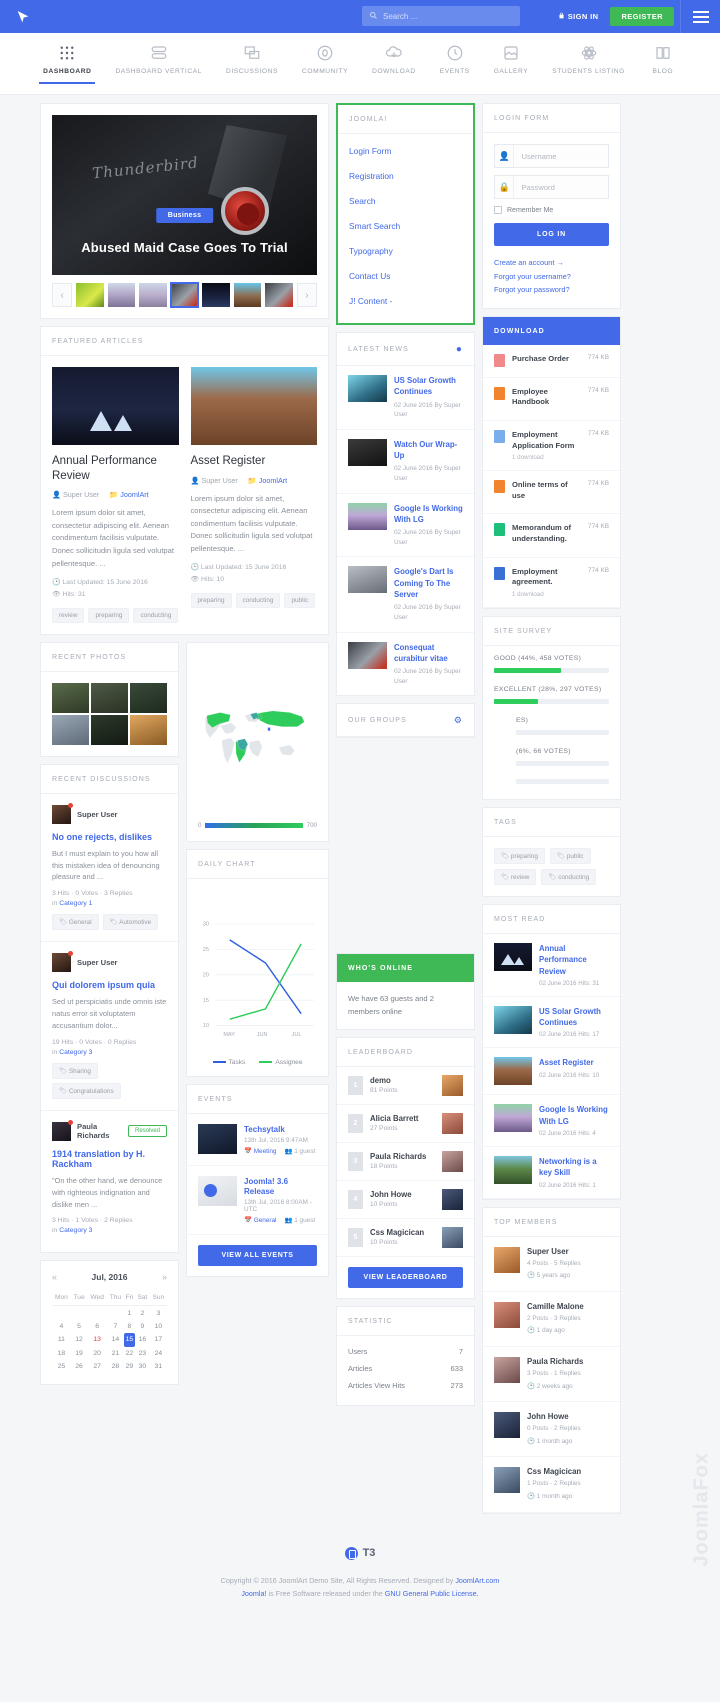 The image size is (720, 1702). What do you see at coordinates (184, 215) in the screenshot?
I see `hero-category-badge: Business` at bounding box center [184, 215].